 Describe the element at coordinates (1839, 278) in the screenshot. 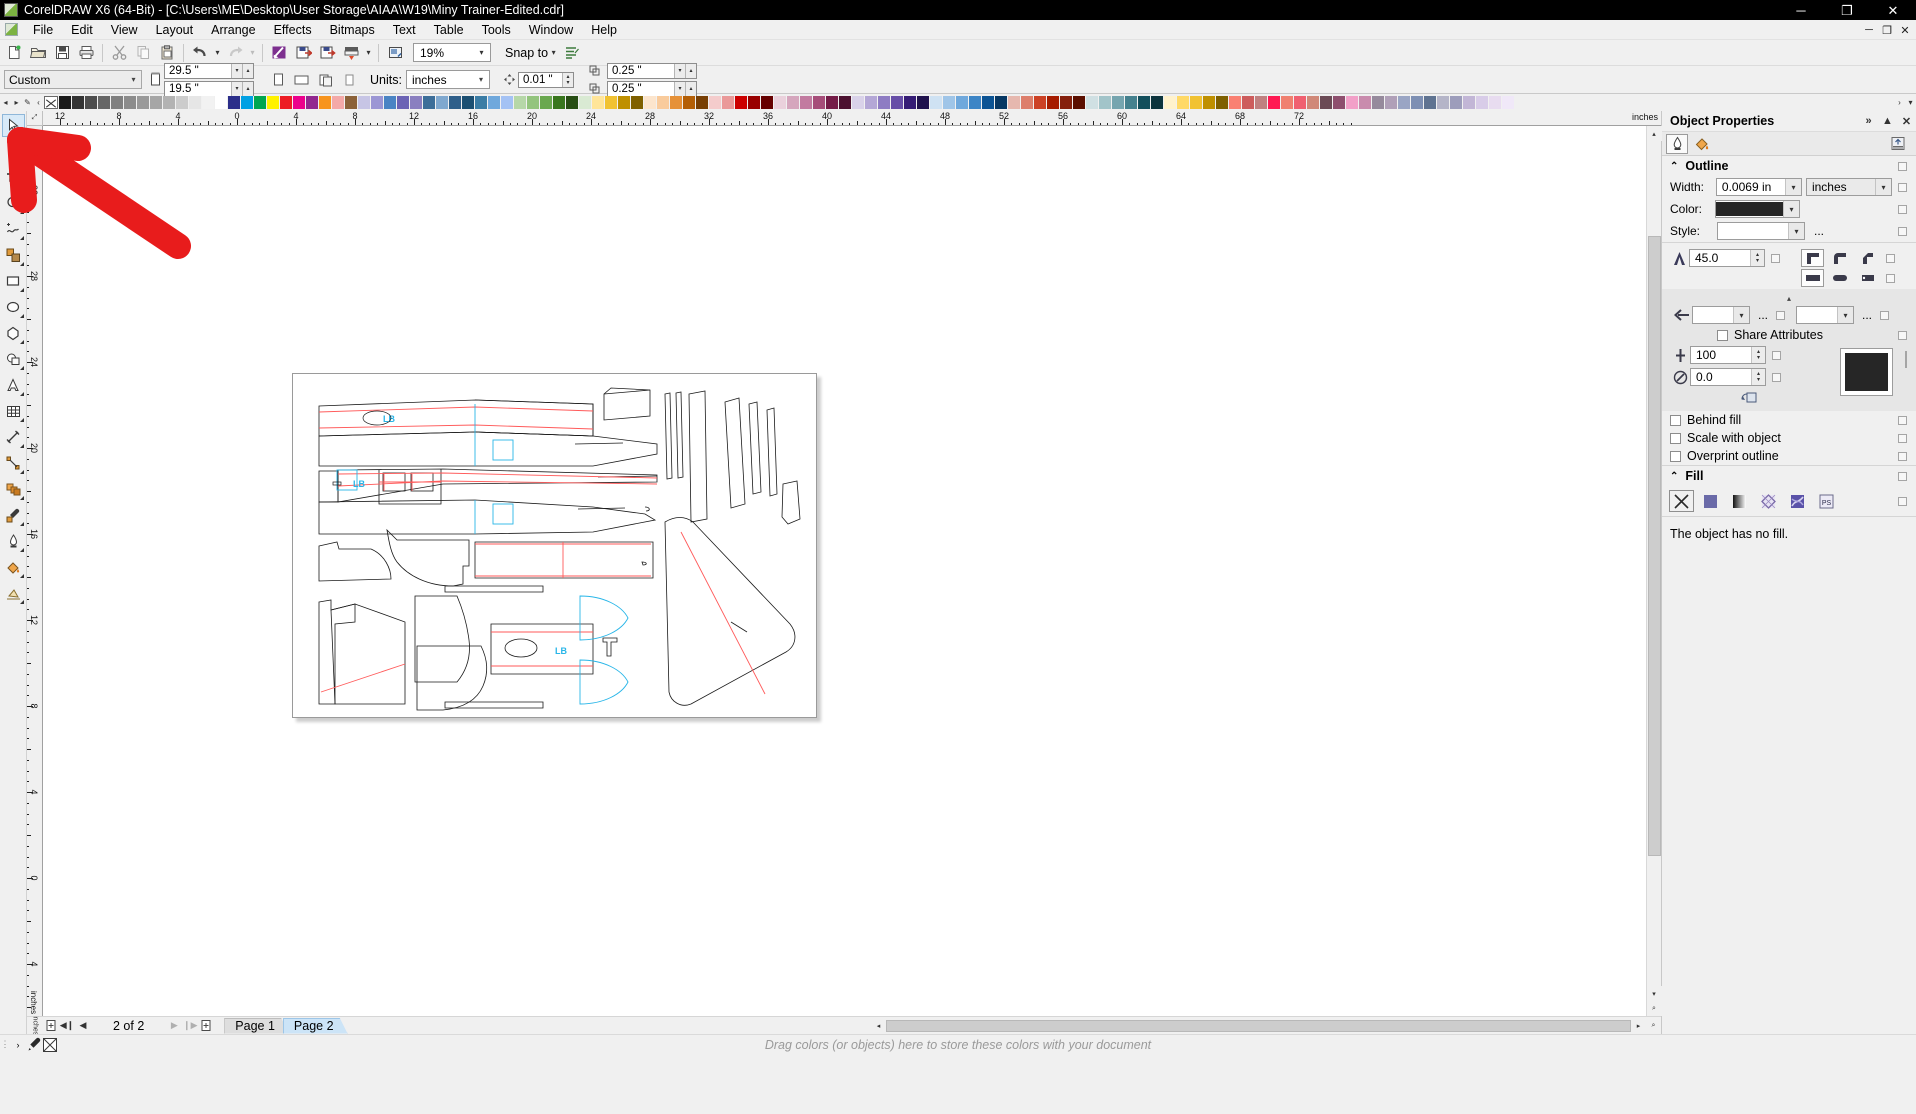

I see `round-cap-button` at that location.